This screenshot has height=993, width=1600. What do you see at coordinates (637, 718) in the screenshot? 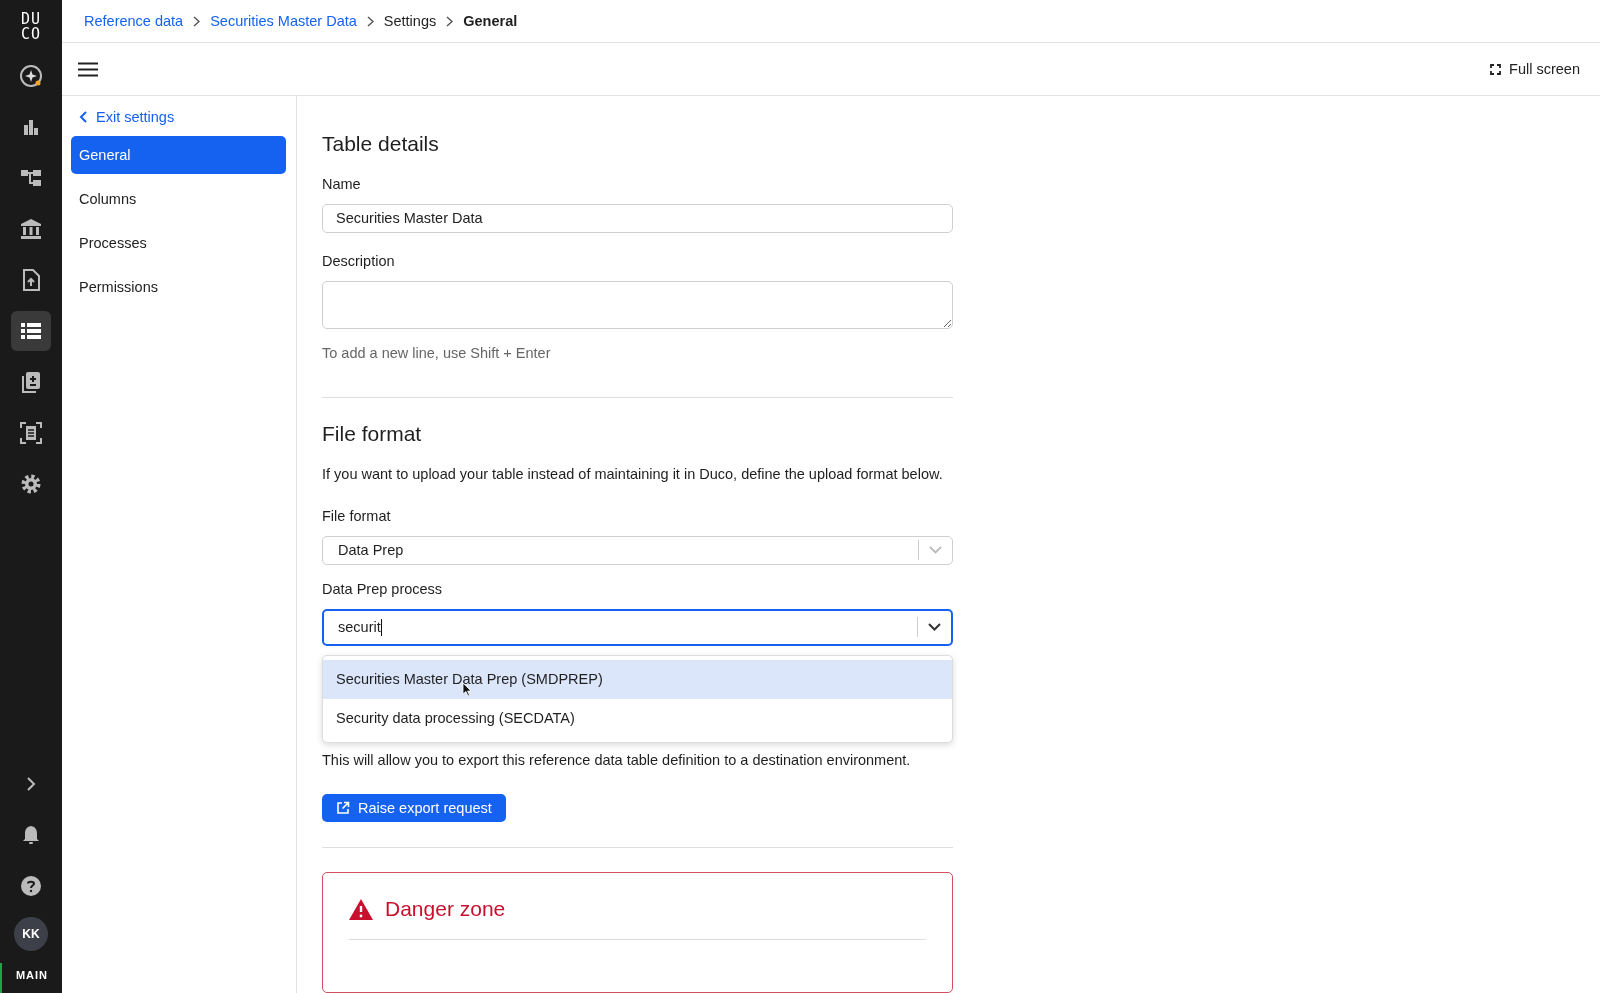
I see `dropdown-option: Security data processing (SECDATA)` at bounding box center [637, 718].